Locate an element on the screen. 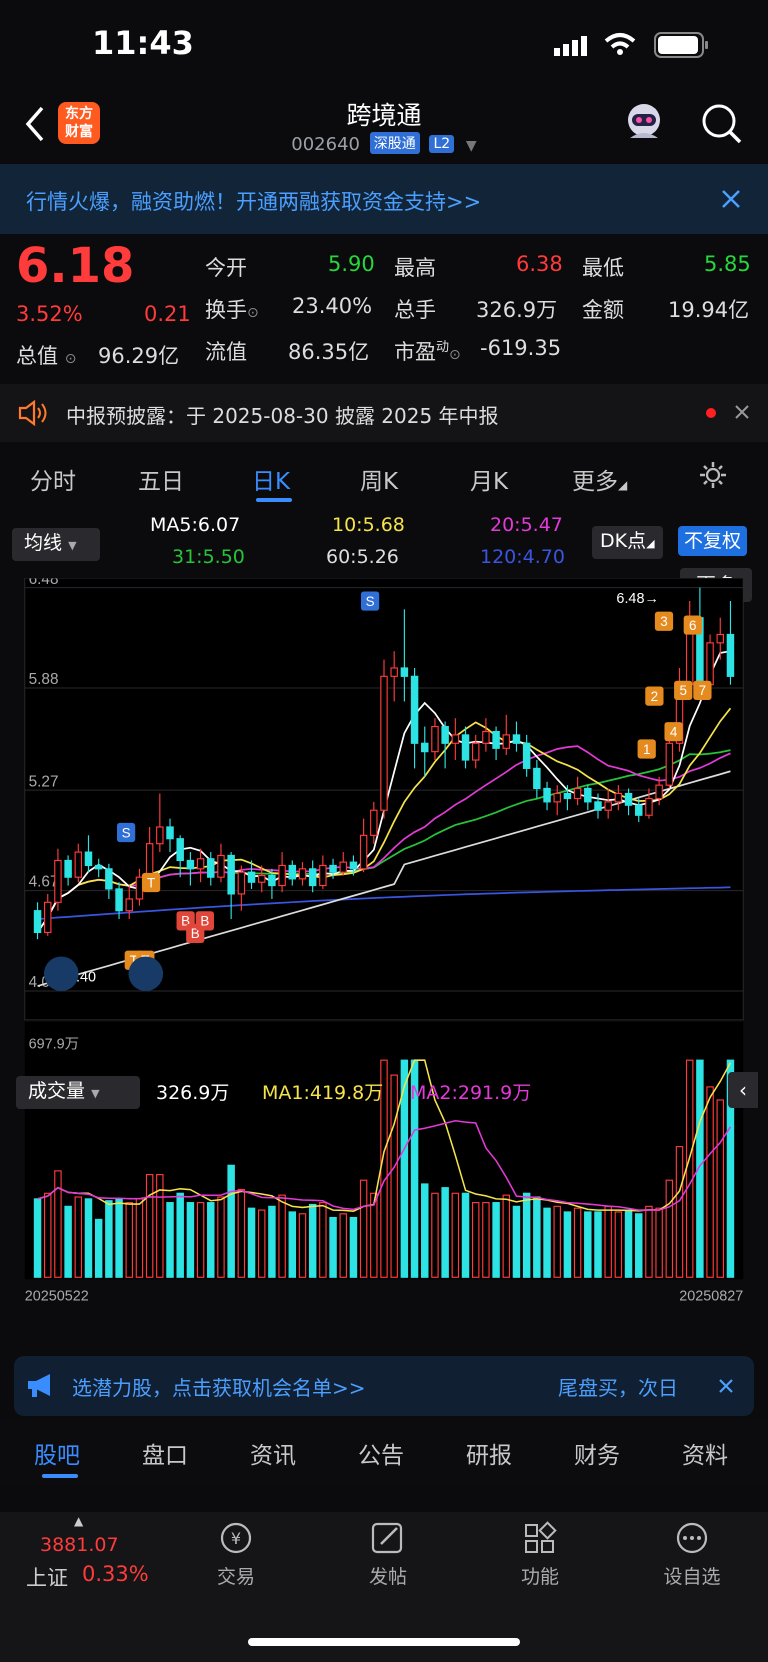 The height and width of the screenshot is (1662, 768). robot-assistant-icon is located at coordinates (644, 124).